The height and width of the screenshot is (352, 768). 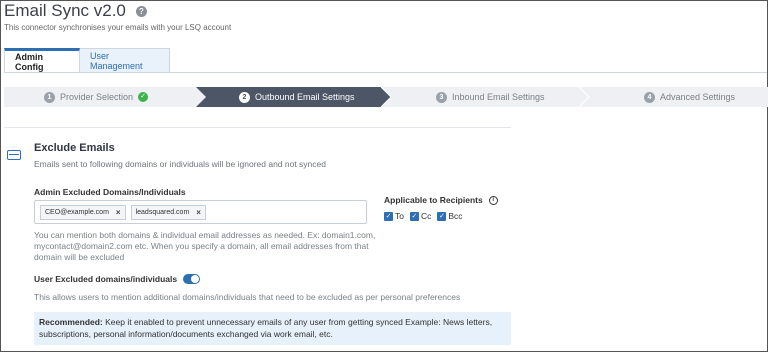 I want to click on admin-excluded-input: CEO@example.com × leadsquared.com ×, so click(x=200, y=212).